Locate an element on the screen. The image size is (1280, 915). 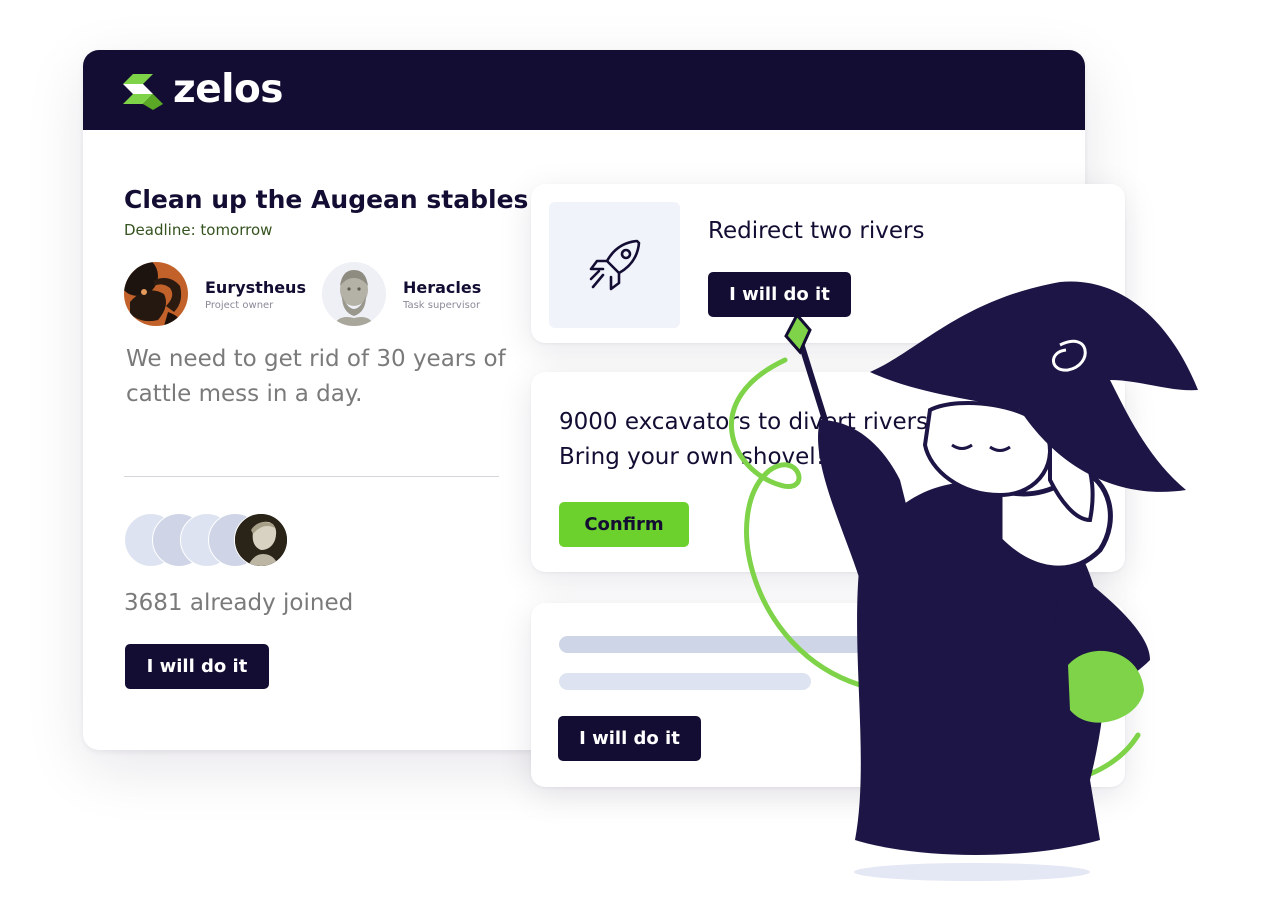
person-name: Eurystheus is located at coordinates (255, 287).